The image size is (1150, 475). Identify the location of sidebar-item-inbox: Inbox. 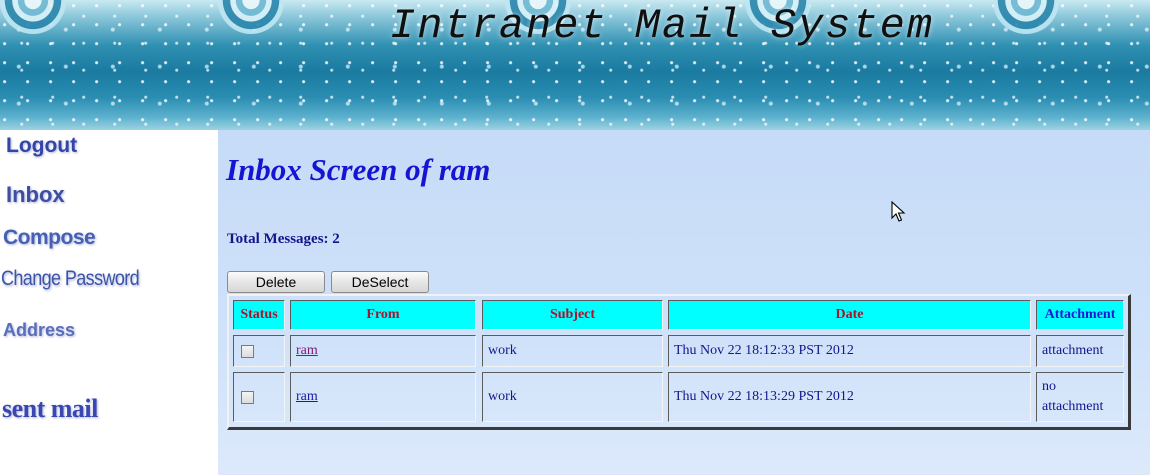
(35, 195).